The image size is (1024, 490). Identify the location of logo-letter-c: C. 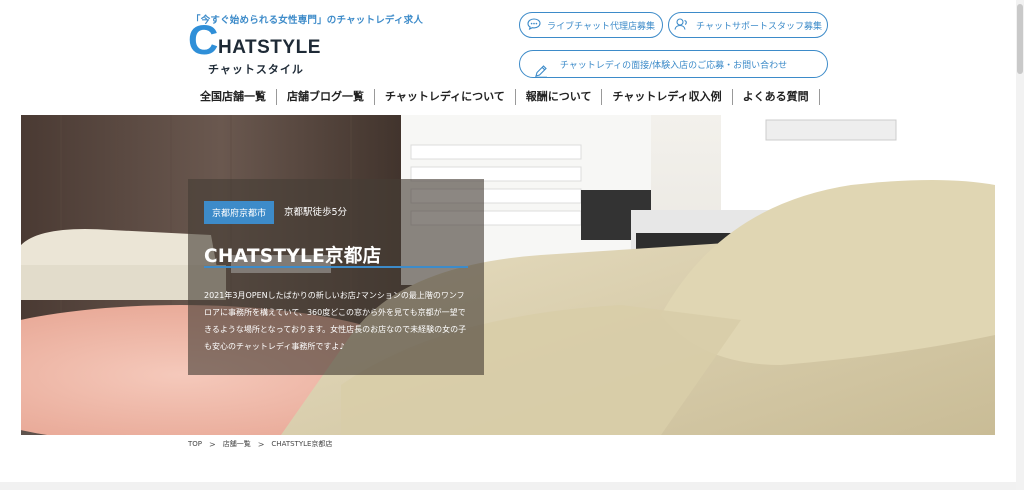
(203, 39).